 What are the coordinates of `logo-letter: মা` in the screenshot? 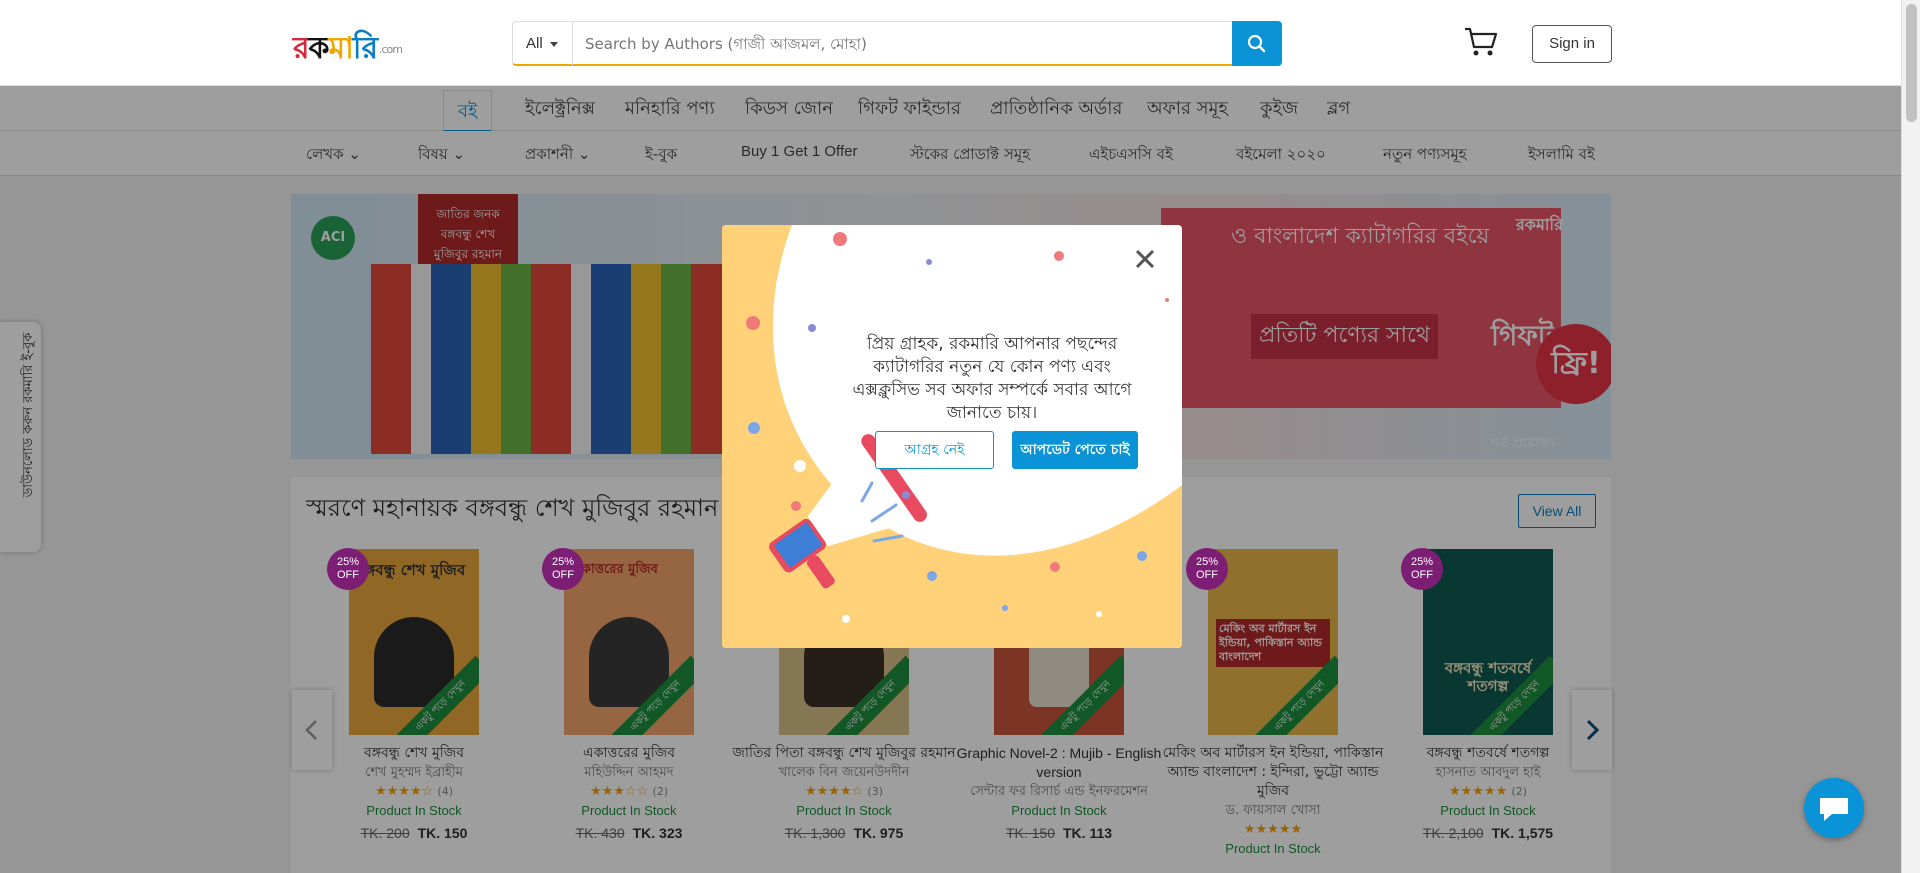 It's located at (341, 48).